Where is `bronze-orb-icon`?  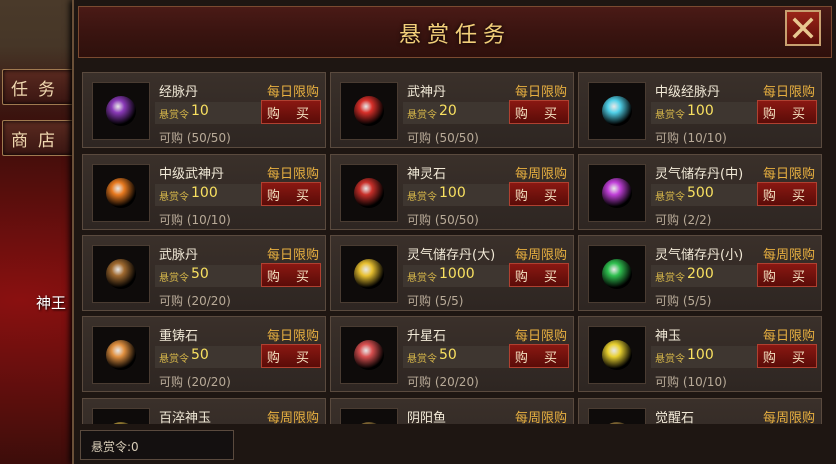
bronze-orb-icon is located at coordinates (121, 274).